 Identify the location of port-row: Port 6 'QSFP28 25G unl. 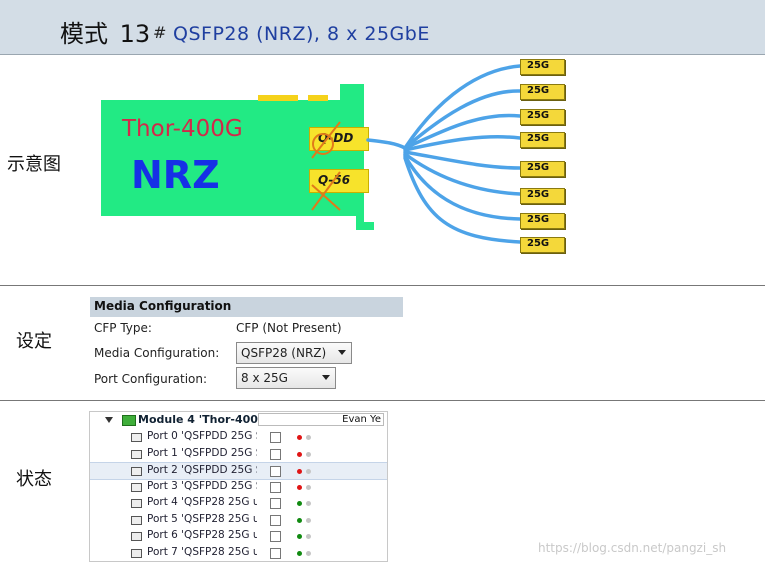
(238, 536).